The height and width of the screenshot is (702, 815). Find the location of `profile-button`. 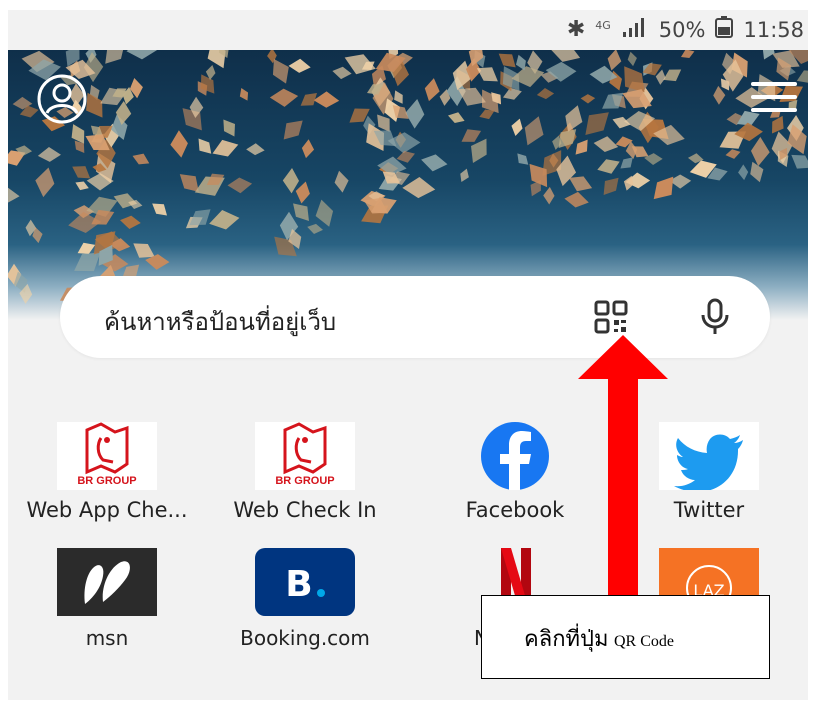

profile-button is located at coordinates (62, 99).